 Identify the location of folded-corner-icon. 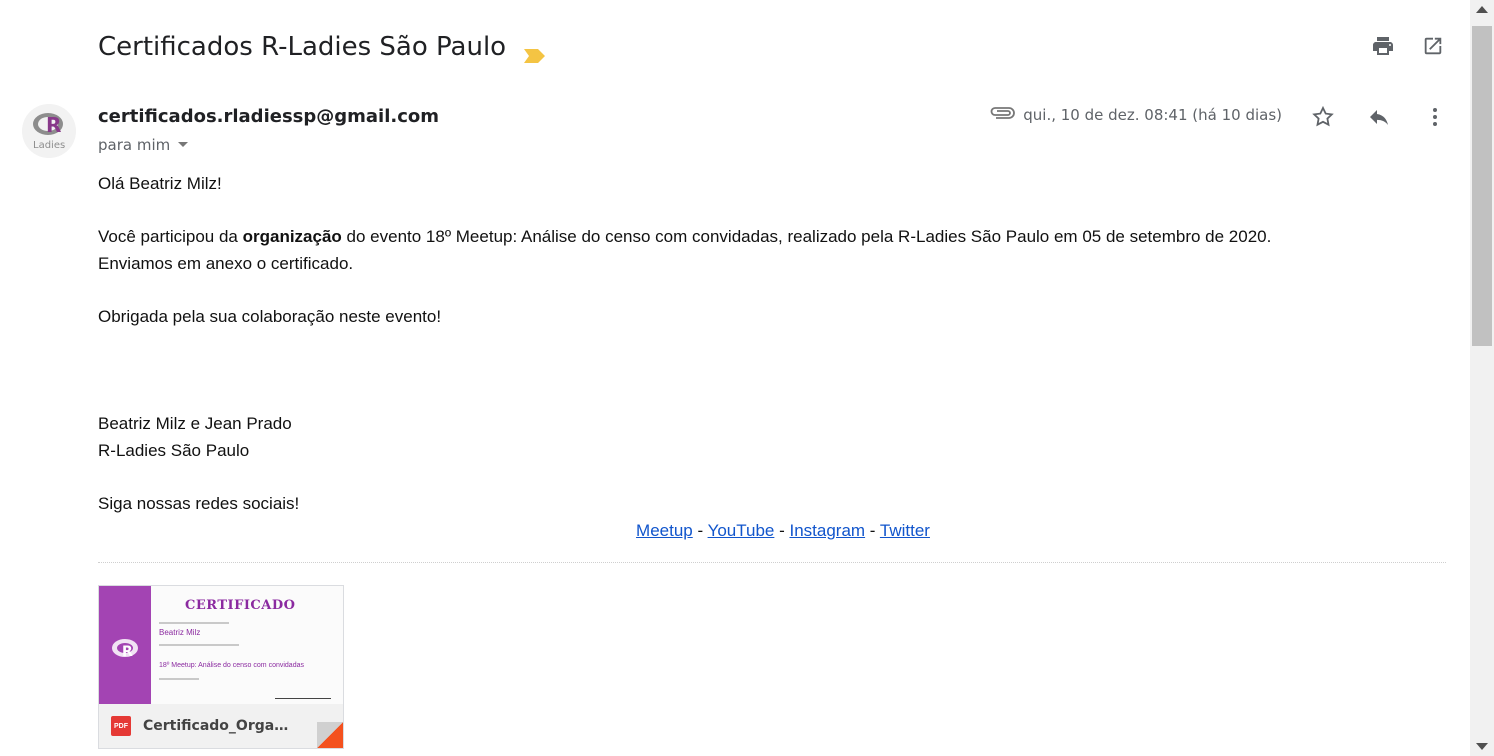
(330, 735).